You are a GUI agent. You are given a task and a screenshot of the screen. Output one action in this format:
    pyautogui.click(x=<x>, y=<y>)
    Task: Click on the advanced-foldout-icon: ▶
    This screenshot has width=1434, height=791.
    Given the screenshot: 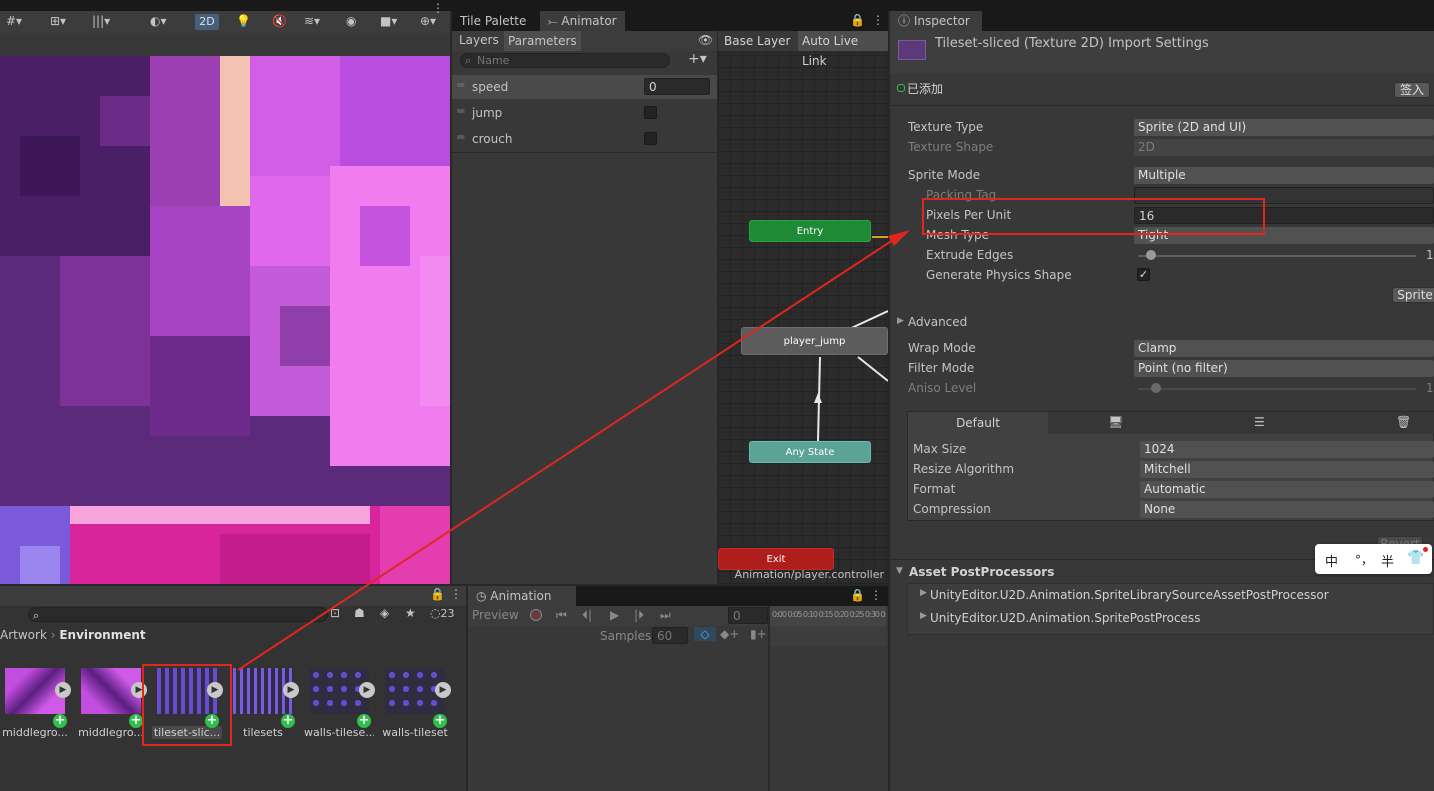 What is the action you would take?
    pyautogui.click(x=900, y=321)
    